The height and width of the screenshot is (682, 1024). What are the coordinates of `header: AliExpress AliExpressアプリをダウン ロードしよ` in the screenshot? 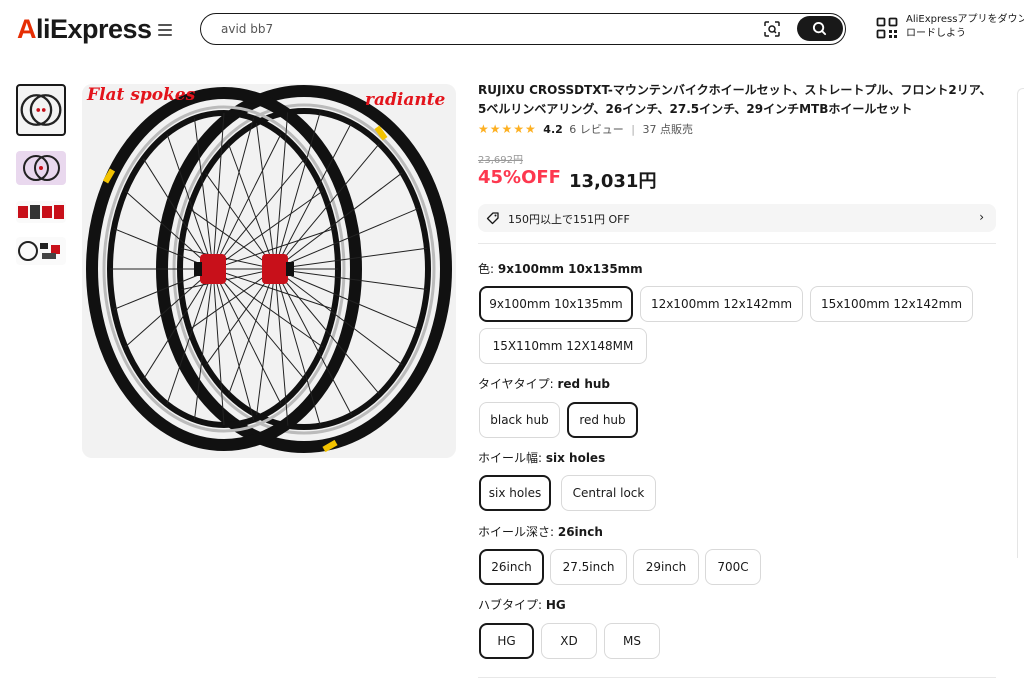 It's located at (512, 30).